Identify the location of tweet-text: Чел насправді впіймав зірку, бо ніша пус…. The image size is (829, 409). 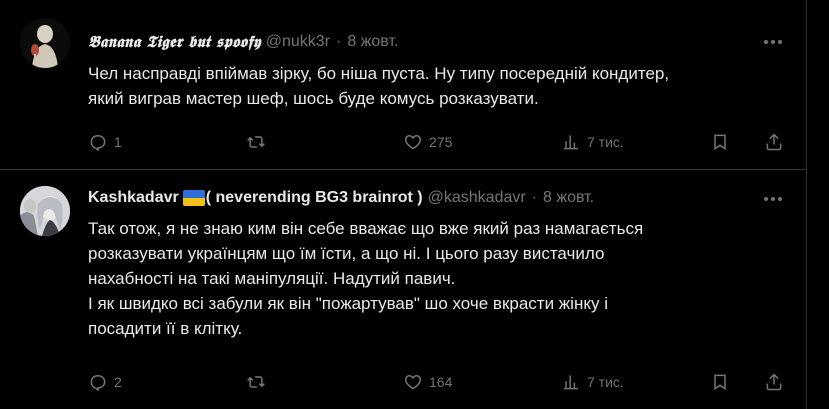
(438, 86).